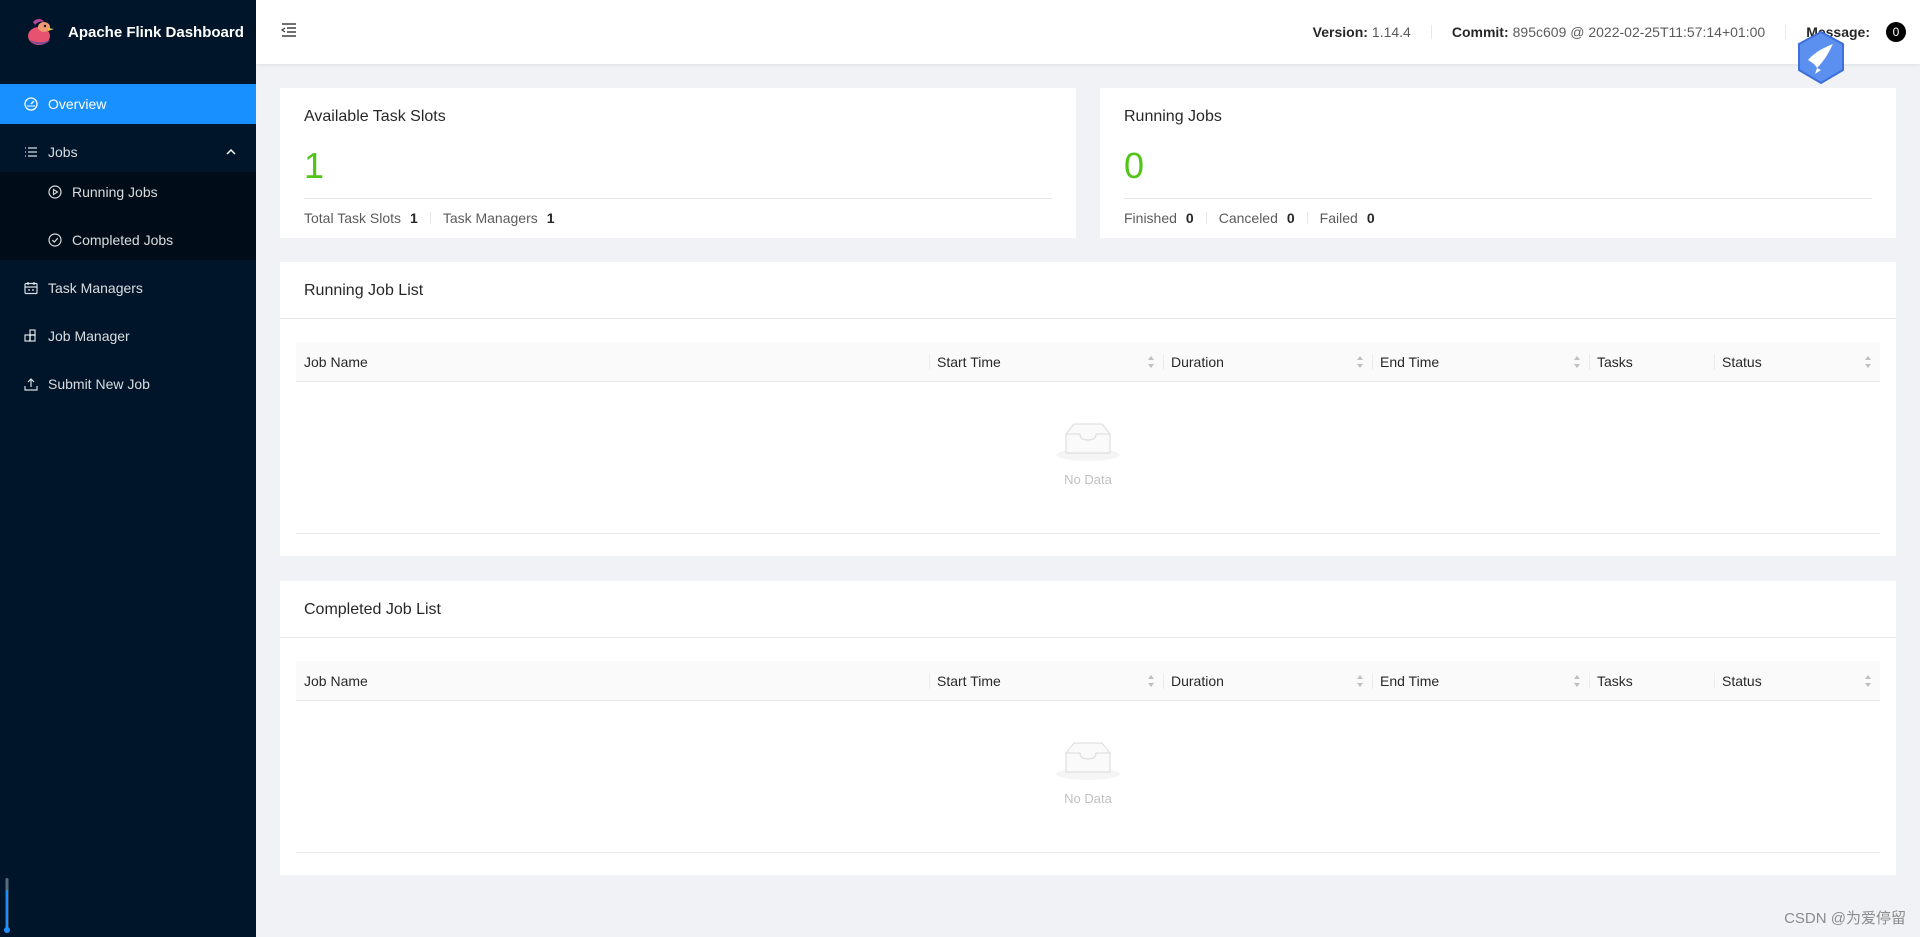 The width and height of the screenshot is (1920, 937). What do you see at coordinates (1845, 918) in the screenshot?
I see `watermark: CSDN @为爱停留` at bounding box center [1845, 918].